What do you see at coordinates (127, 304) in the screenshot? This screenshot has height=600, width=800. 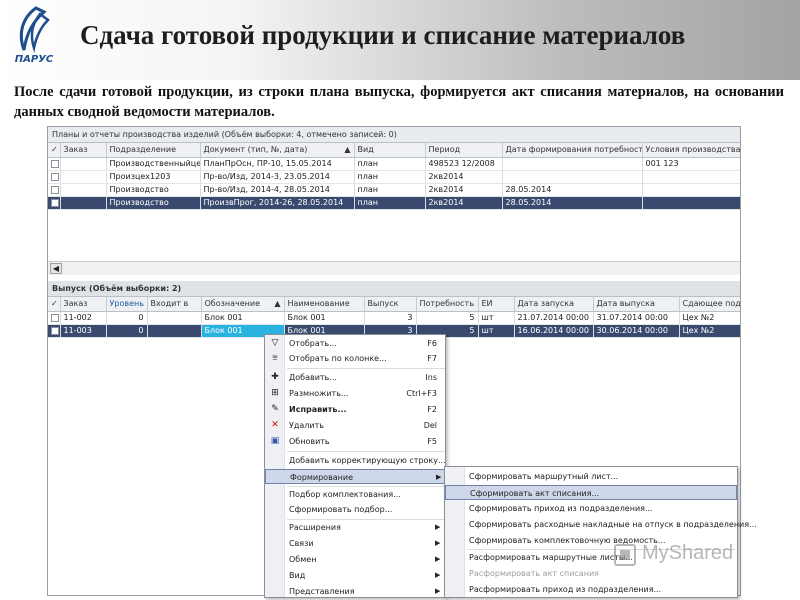 I see `column-header-level: Уровень в` at bounding box center [127, 304].